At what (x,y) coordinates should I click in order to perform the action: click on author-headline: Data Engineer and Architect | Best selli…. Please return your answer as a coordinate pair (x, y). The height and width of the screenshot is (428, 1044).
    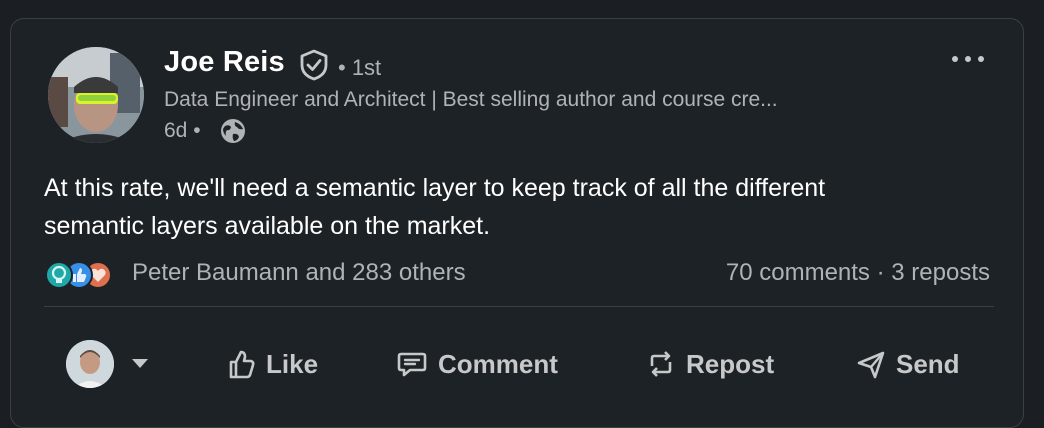
    Looking at the image, I should click on (471, 99).